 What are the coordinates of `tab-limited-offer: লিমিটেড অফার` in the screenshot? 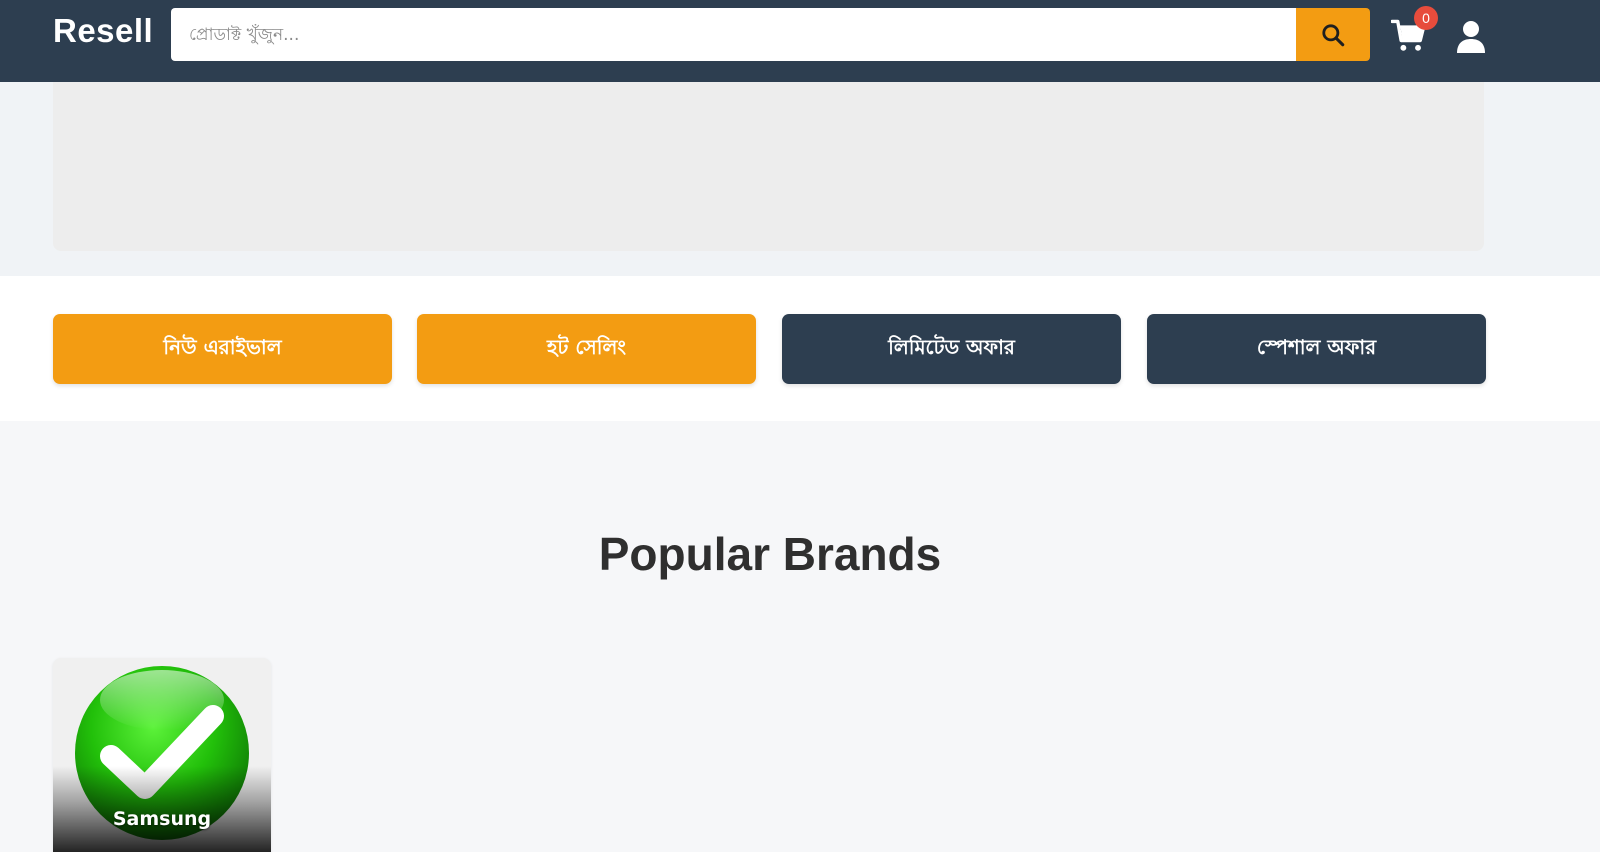 It's located at (951, 349).